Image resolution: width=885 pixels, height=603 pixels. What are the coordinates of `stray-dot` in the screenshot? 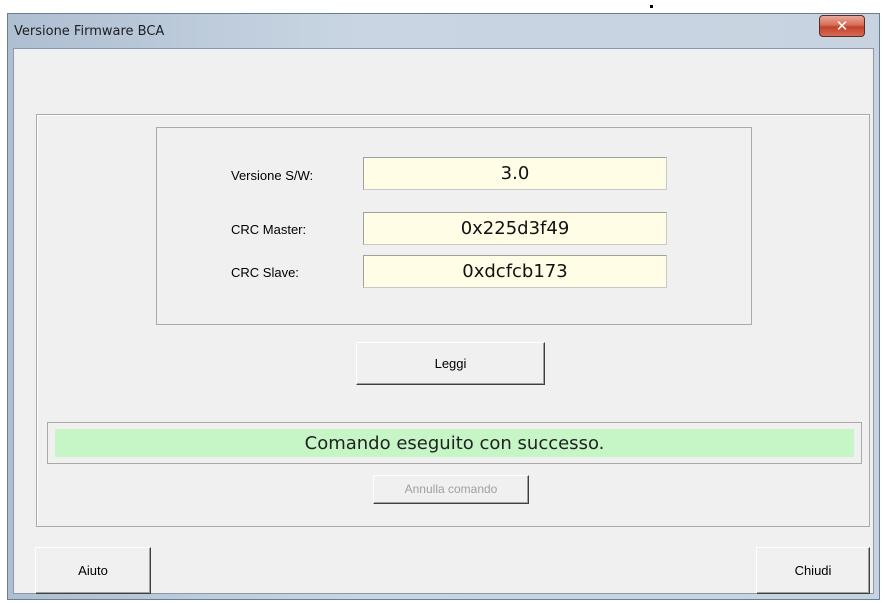 It's located at (651, 6).